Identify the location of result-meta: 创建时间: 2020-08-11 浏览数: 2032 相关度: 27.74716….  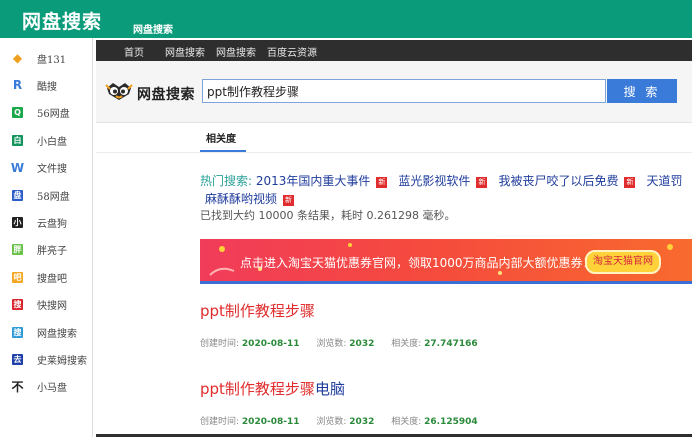
(346, 342).